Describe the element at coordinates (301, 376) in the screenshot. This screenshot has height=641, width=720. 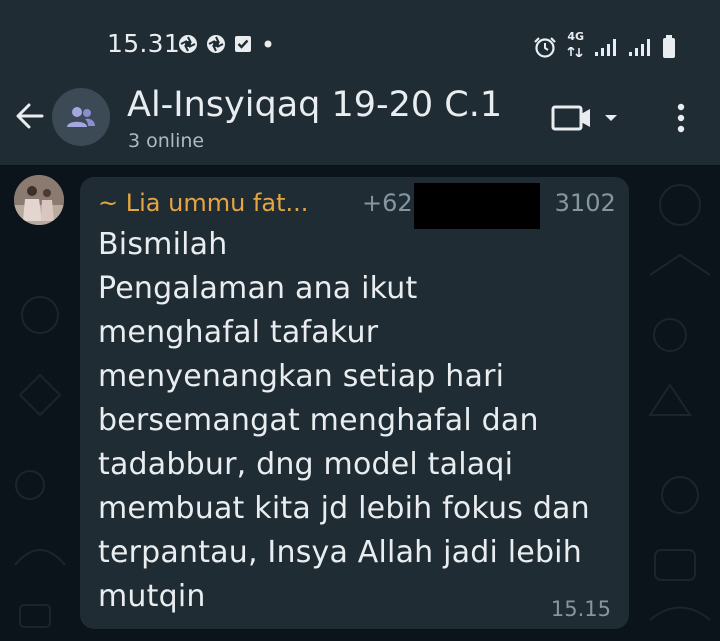
I see `message-text-line: menyenangkan setiap hari` at that location.